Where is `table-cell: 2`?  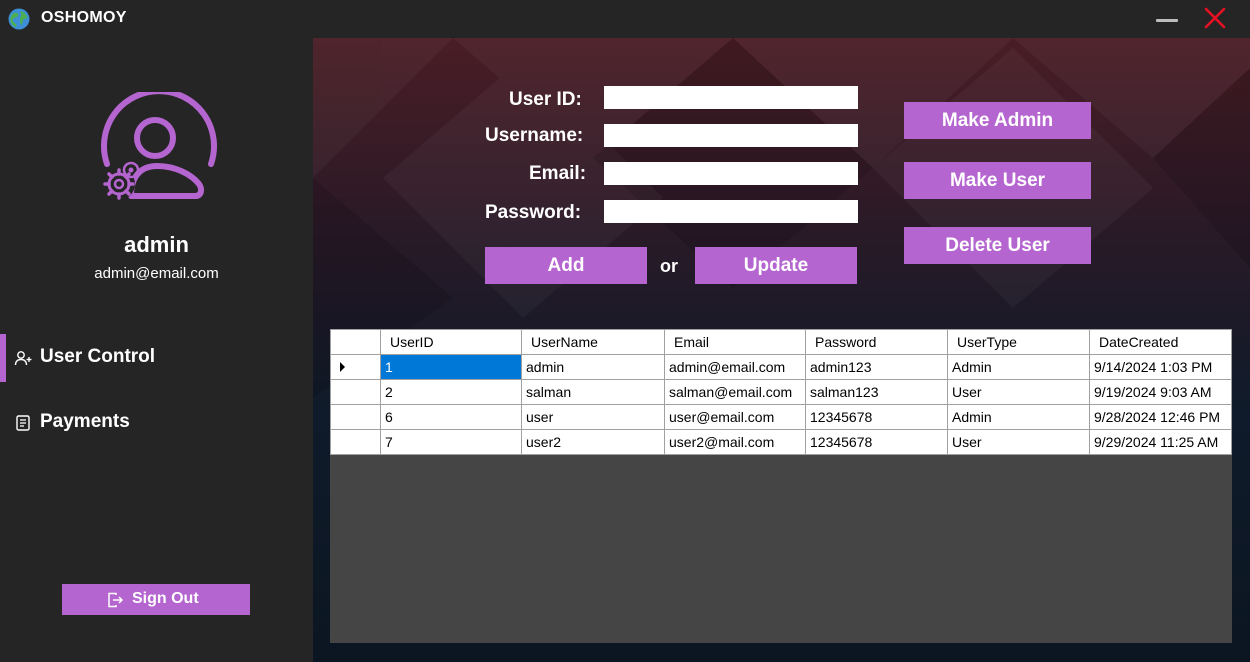
table-cell: 2 is located at coordinates (451, 392).